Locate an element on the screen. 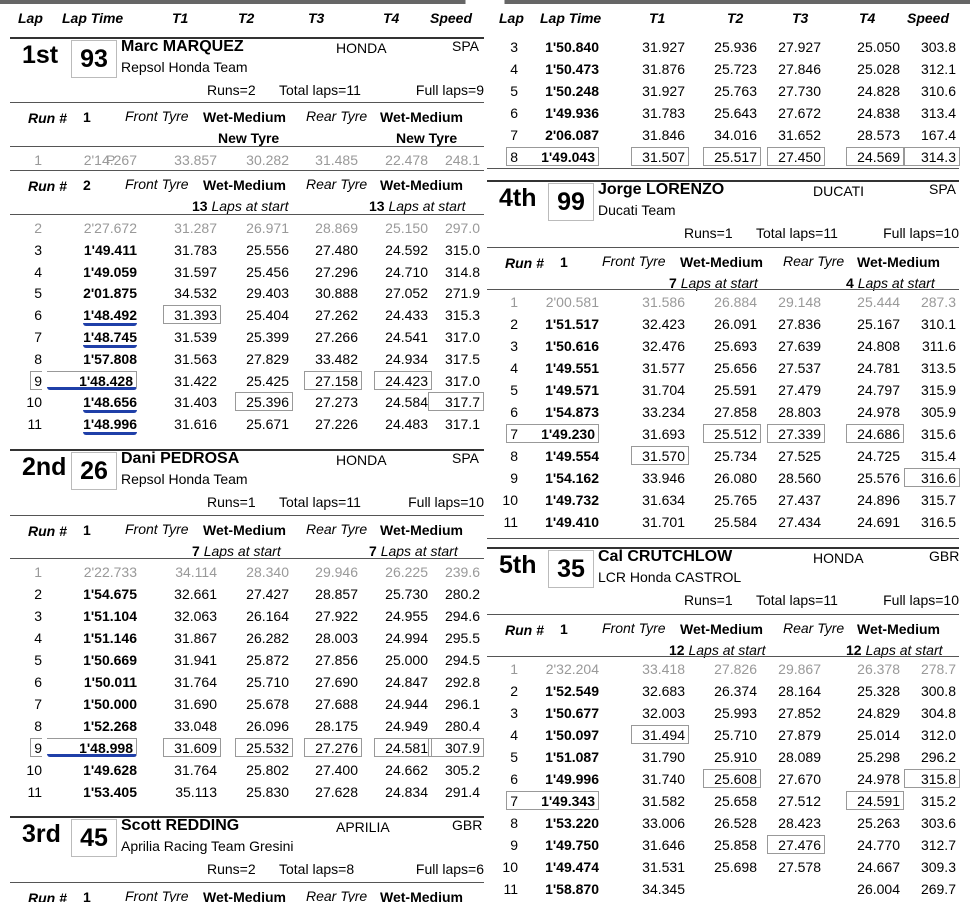 Image resolution: width=970 pixels, height=902 pixels. section-divider is located at coordinates (723, 168).